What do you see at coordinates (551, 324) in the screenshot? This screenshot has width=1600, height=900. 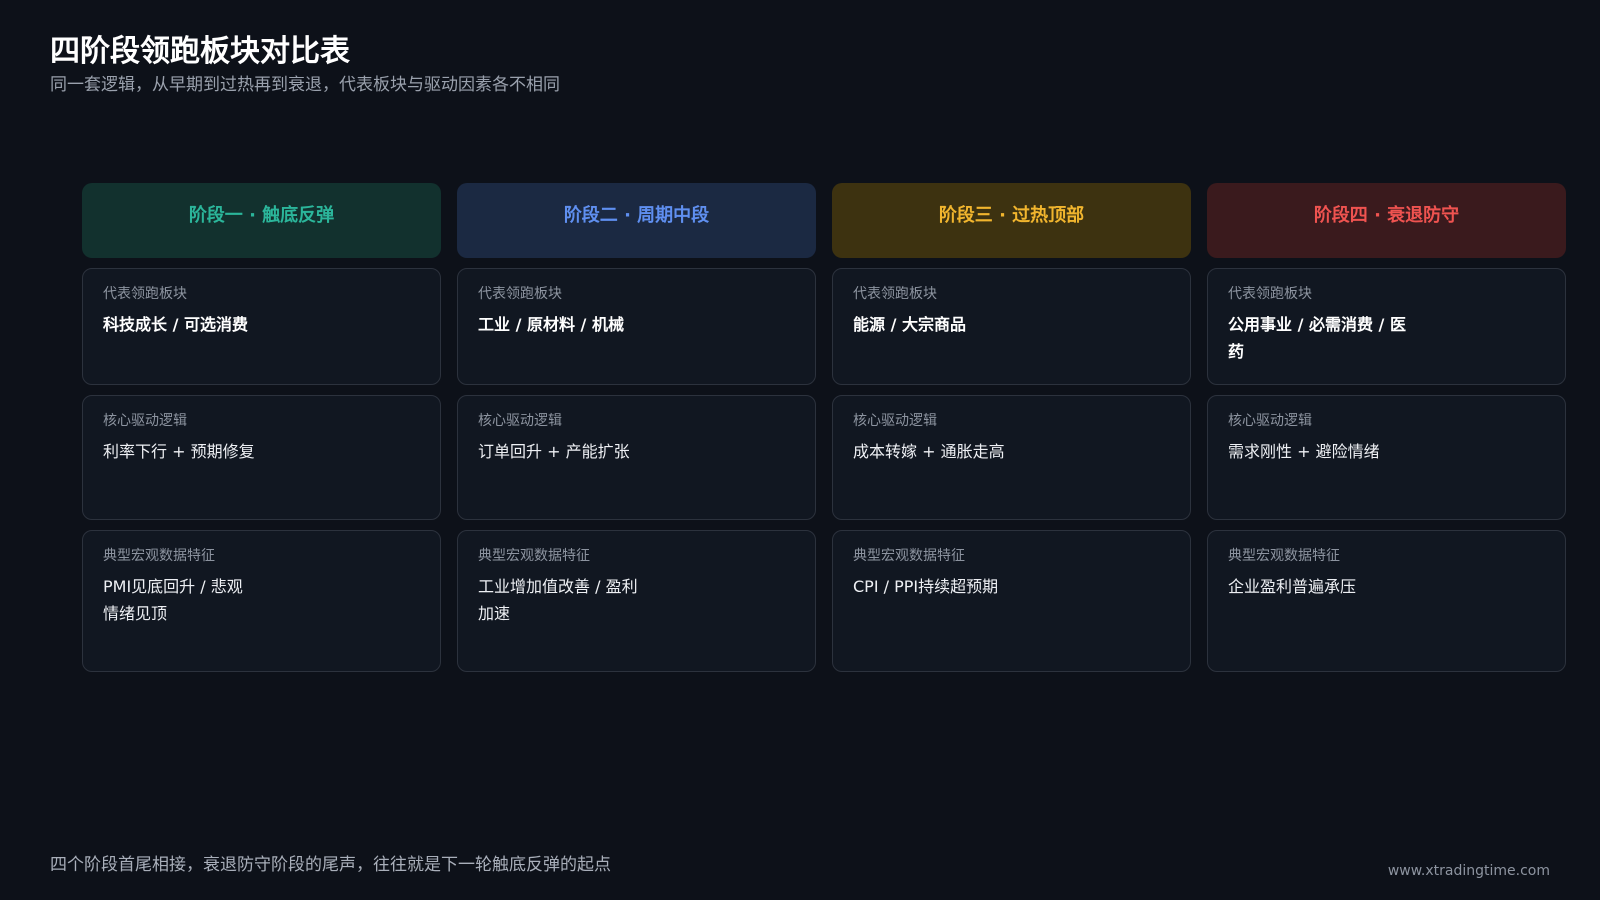 I see `sectors-value-2: 工业 / 原材料 / 机械` at bounding box center [551, 324].